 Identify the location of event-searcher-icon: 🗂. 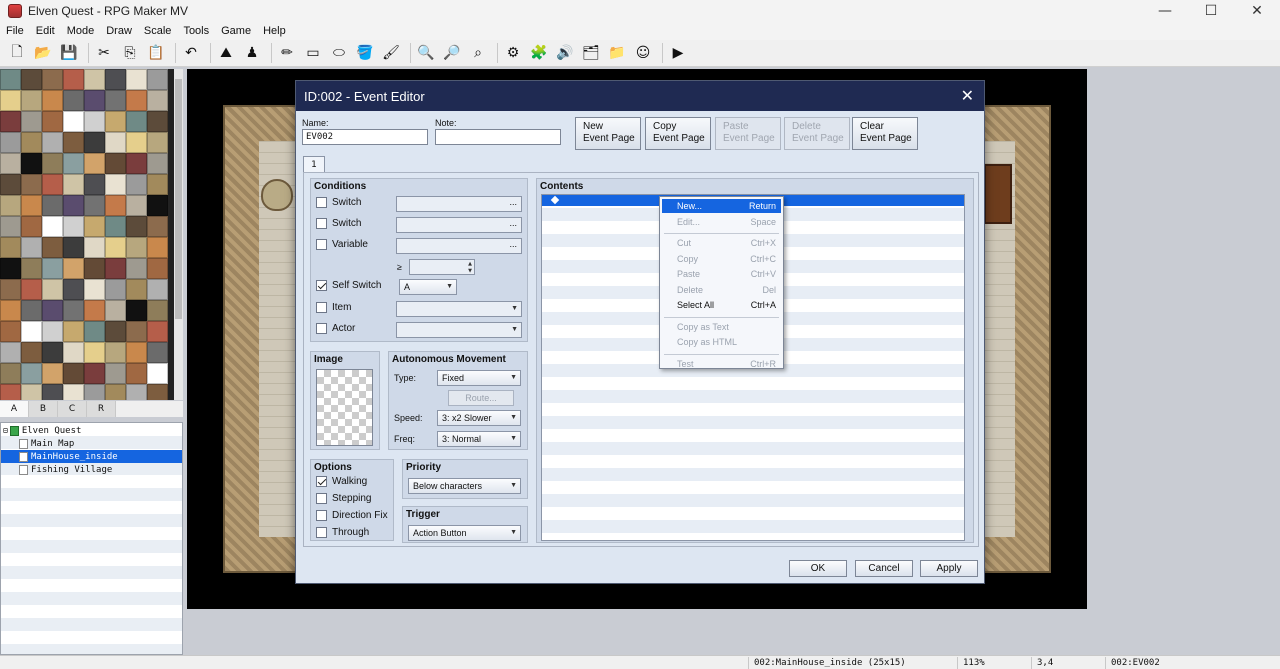
(591, 53).